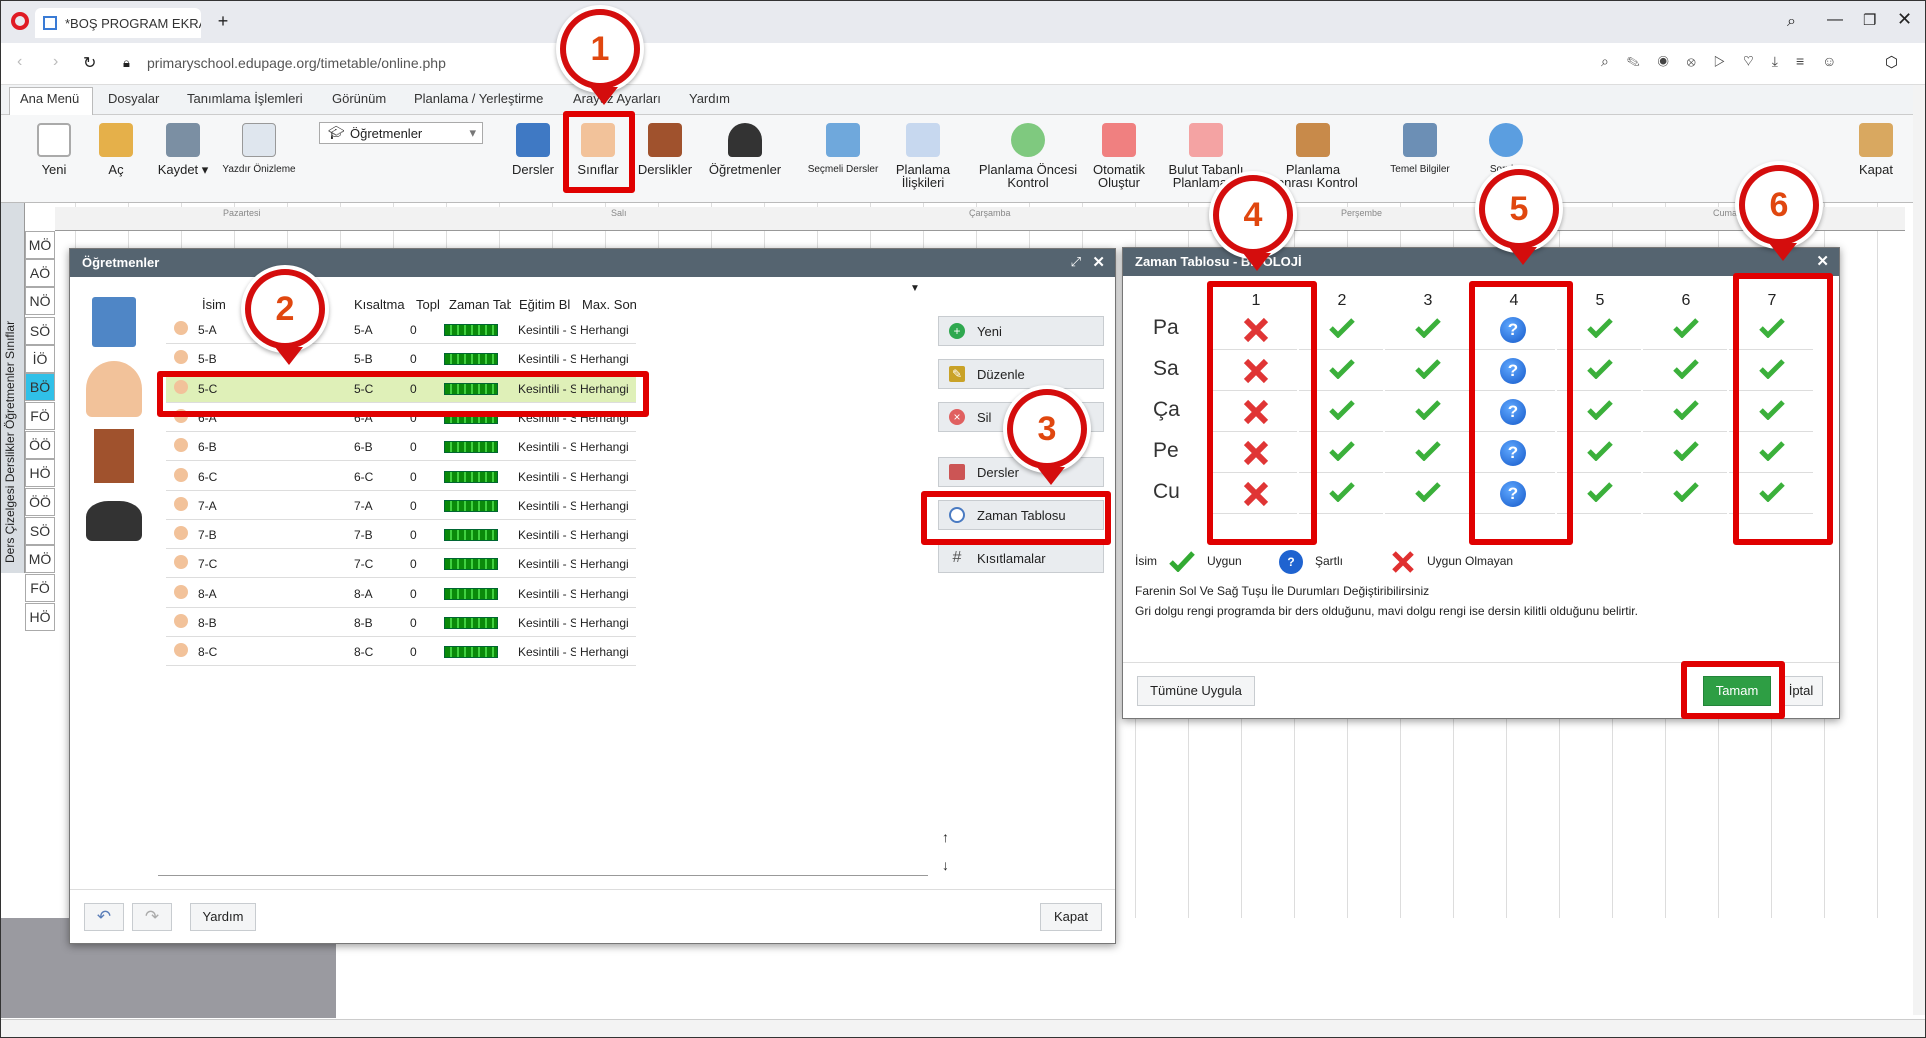 The height and width of the screenshot is (1038, 1926). I want to click on extensions-icon: ⬡, so click(1891, 62).